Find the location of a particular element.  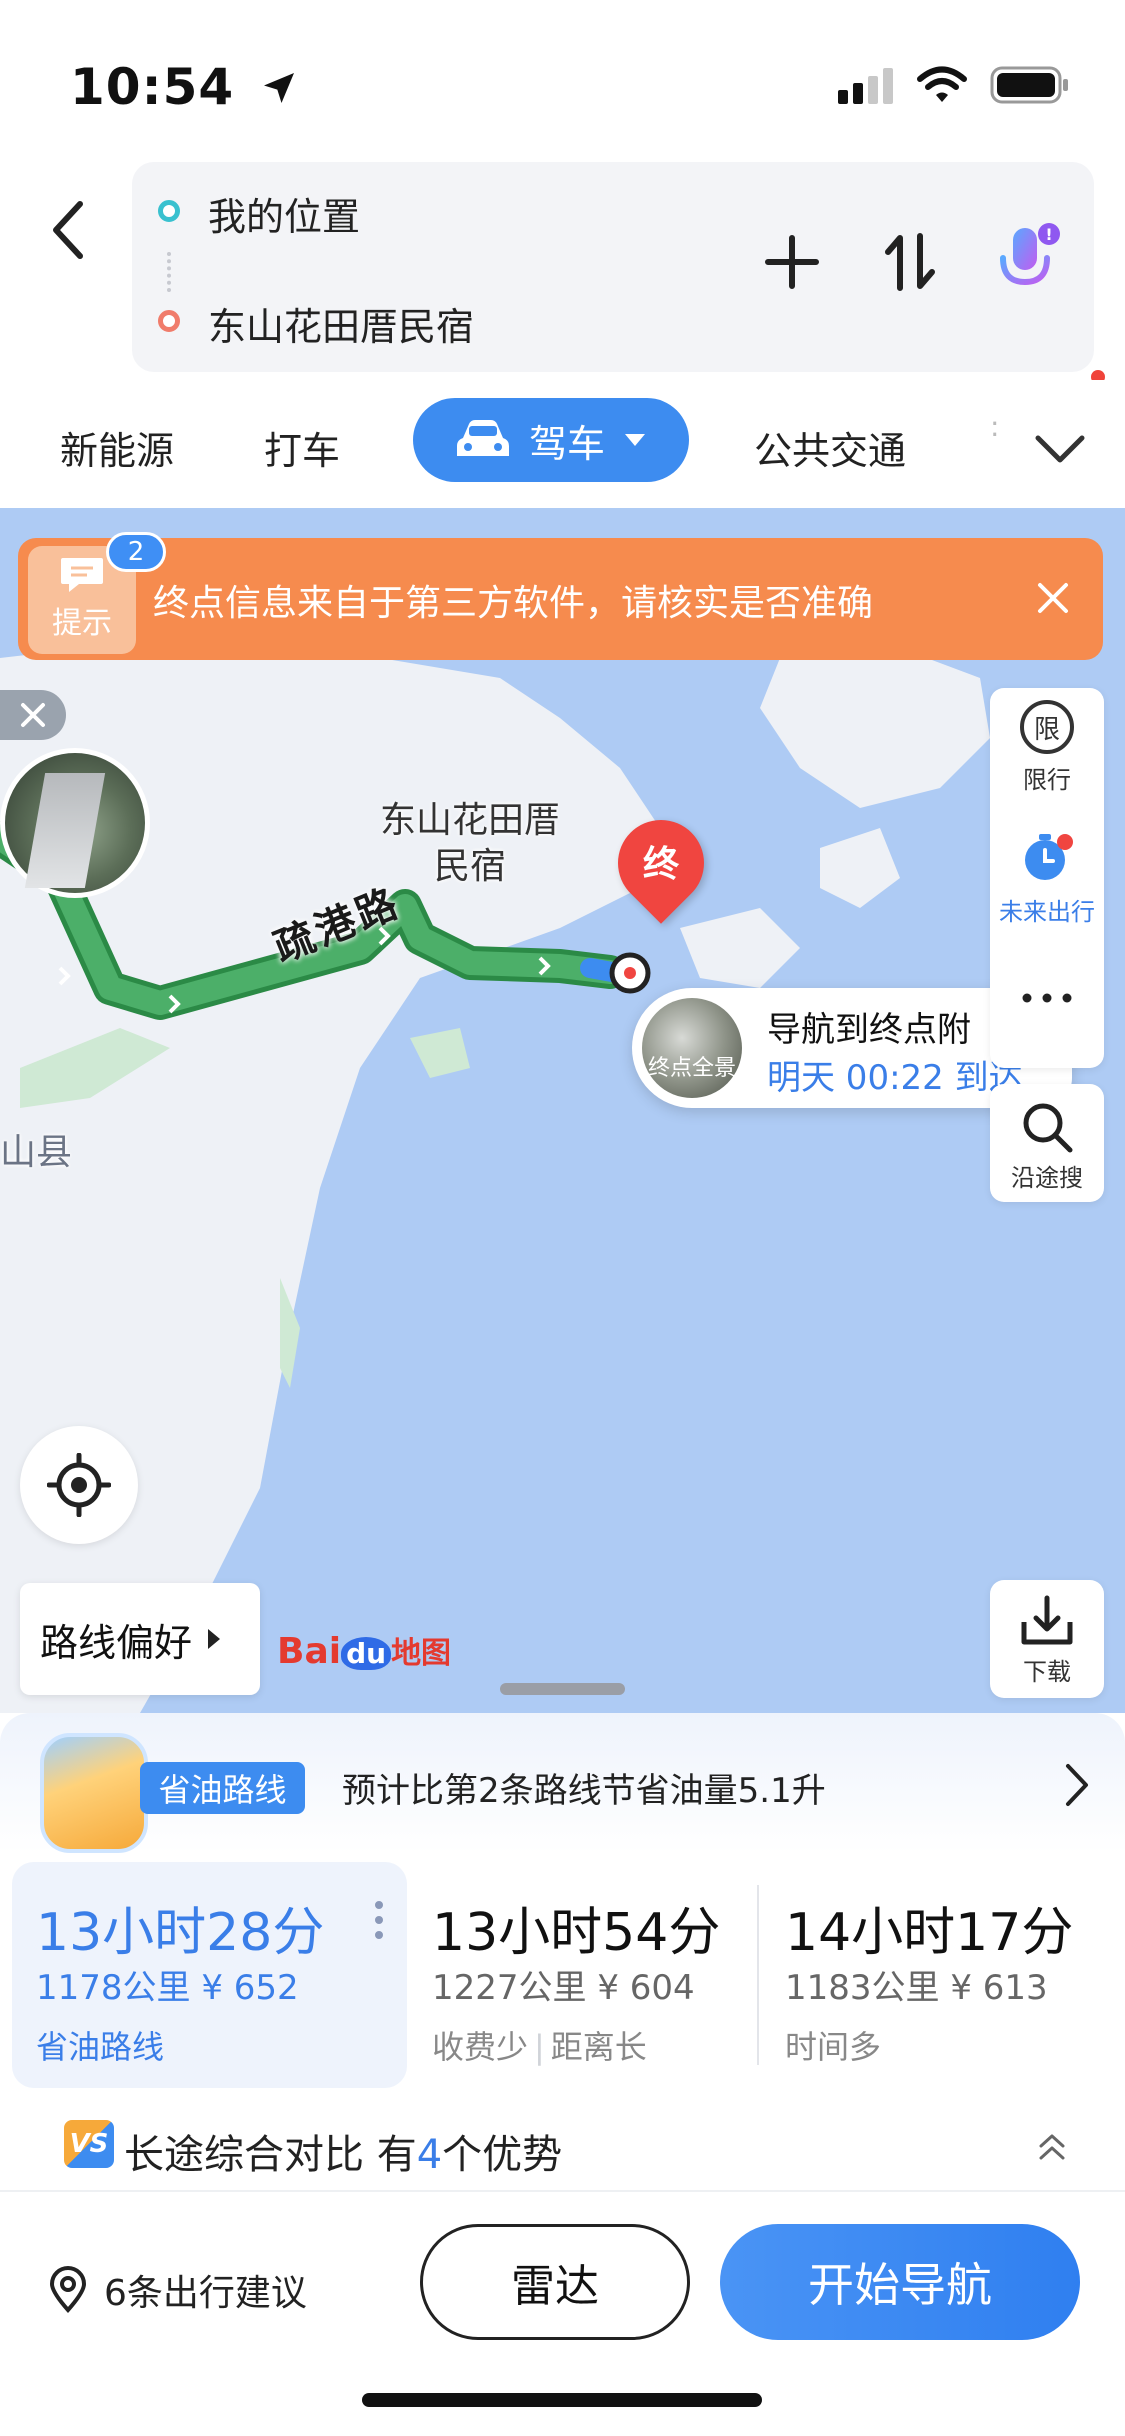

bubble-arrival: 明天 00:22 到达 is located at coordinates (895, 1078).